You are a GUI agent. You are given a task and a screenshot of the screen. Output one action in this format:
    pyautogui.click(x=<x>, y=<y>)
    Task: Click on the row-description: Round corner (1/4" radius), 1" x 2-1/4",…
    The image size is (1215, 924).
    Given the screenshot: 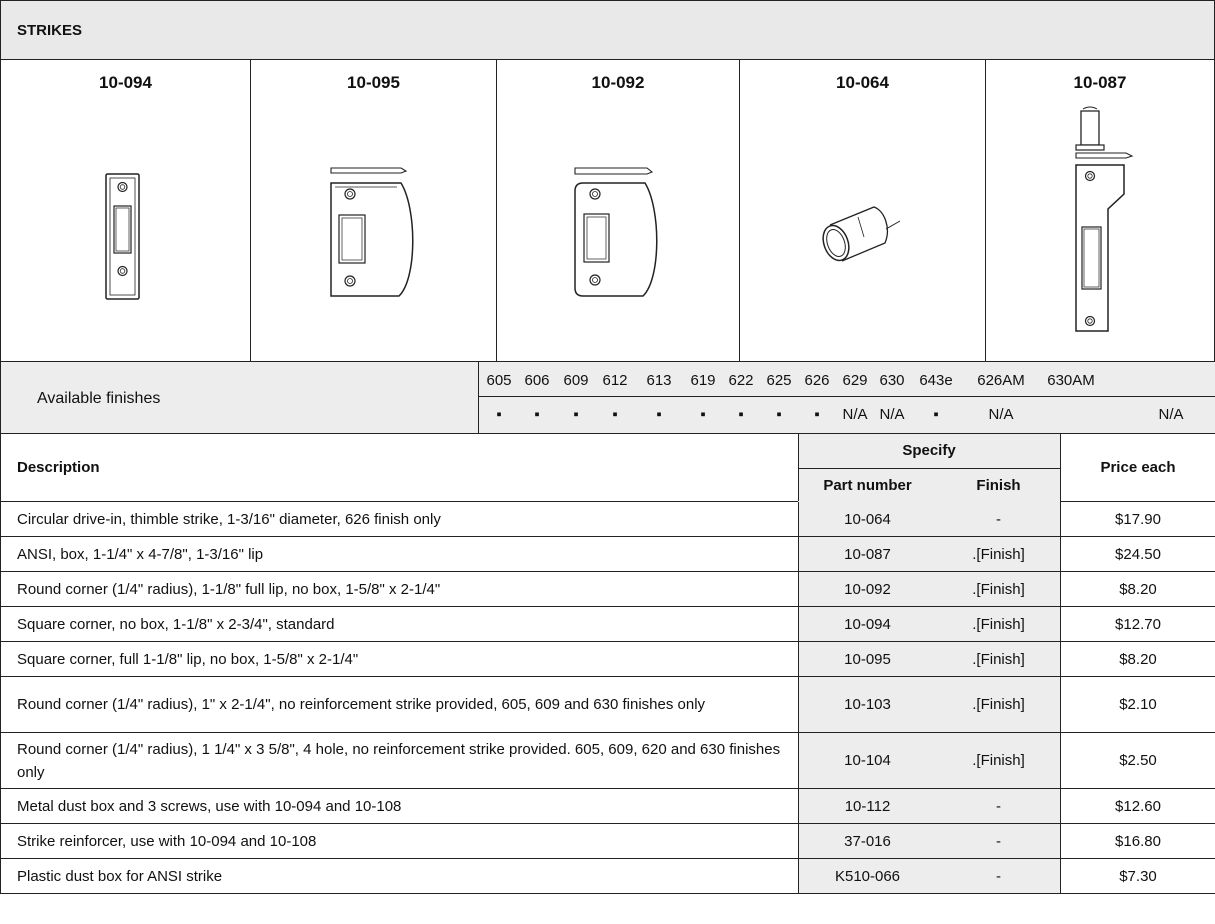 What is the action you would take?
    pyautogui.click(x=361, y=704)
    